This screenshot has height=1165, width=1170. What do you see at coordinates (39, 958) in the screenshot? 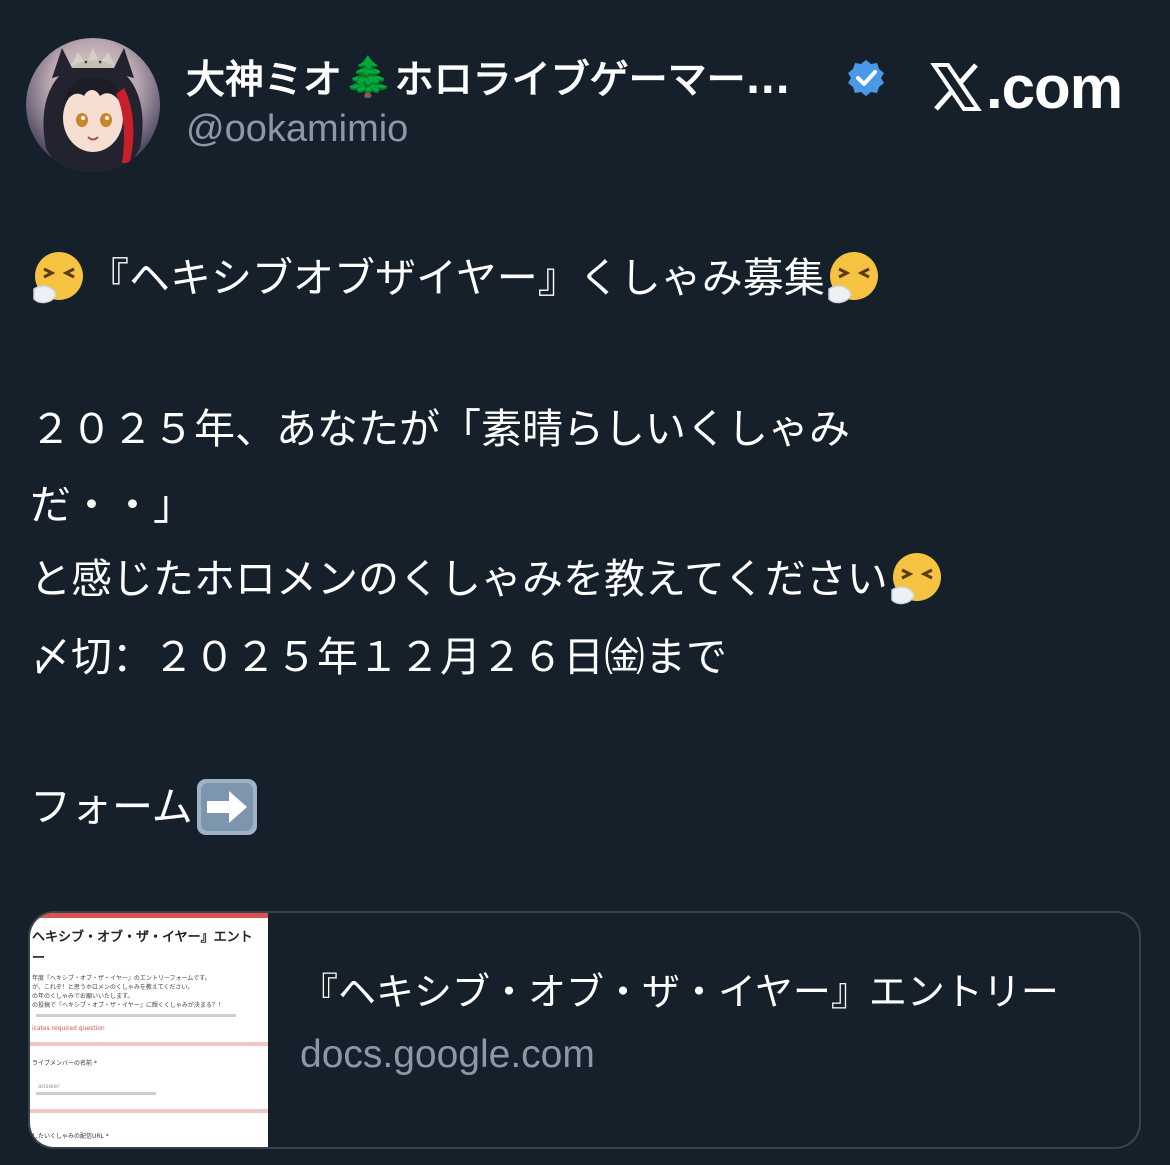
I see `thumbnail-title-2: ー` at bounding box center [39, 958].